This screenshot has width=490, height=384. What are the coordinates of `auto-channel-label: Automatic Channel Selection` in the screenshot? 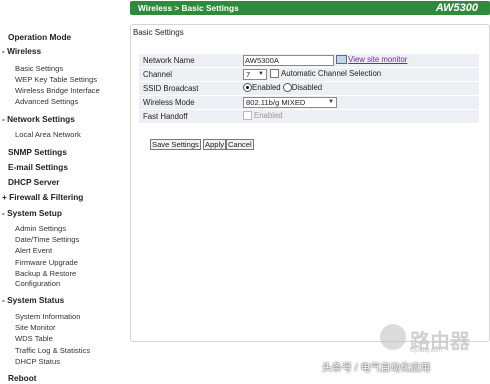 It's located at (331, 73).